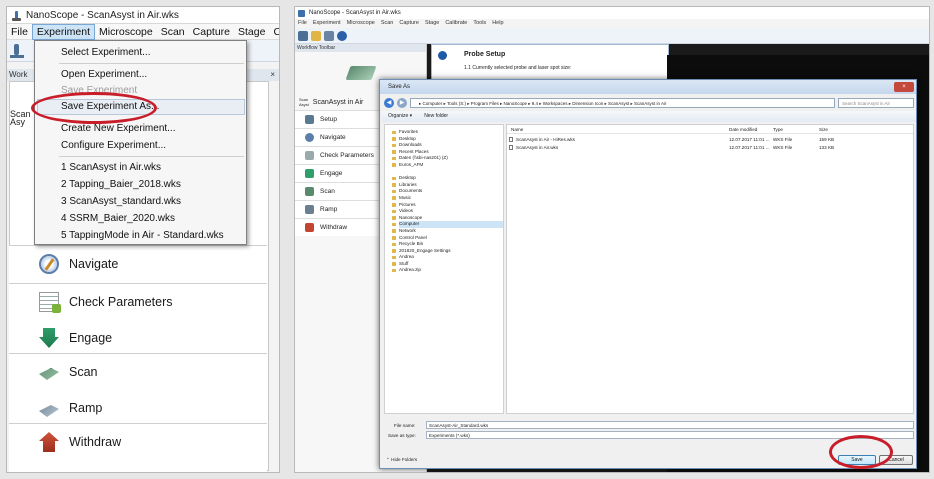 This screenshot has width=934, height=479. What do you see at coordinates (436, 116) in the screenshot?
I see `new-folder-button: New folder` at bounding box center [436, 116].